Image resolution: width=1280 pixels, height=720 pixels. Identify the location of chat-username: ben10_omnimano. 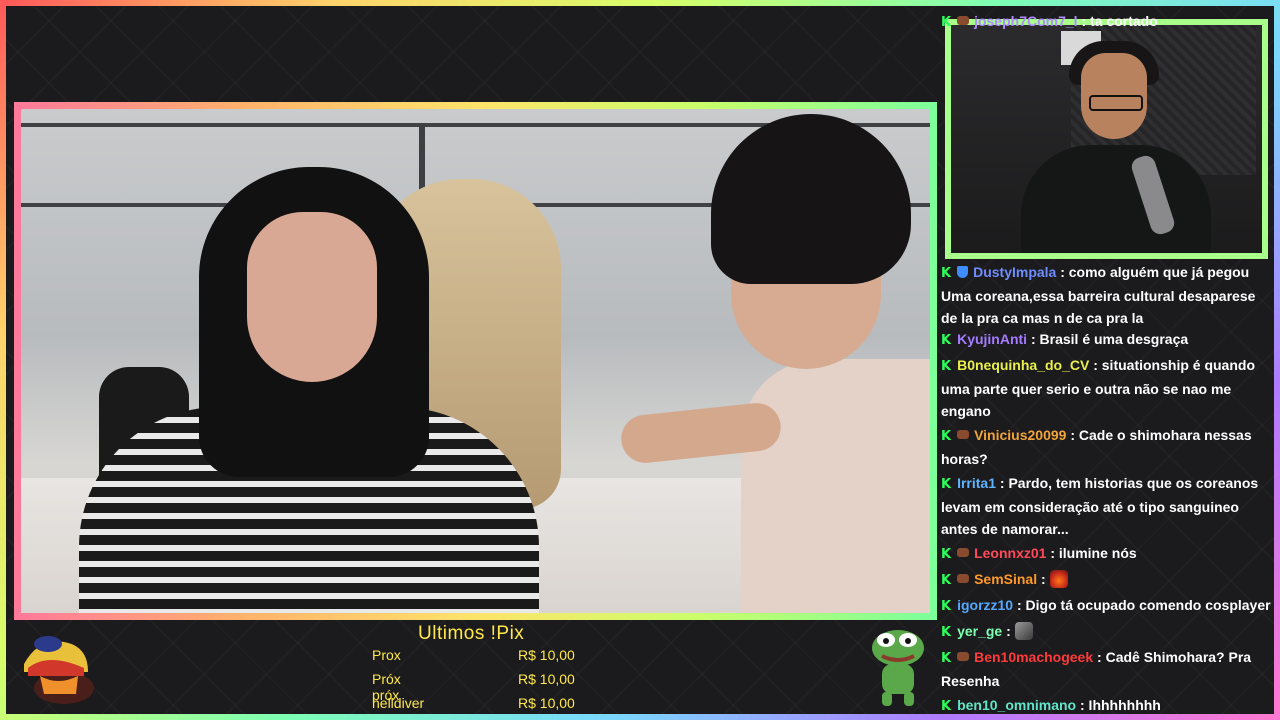
(1016, 705).